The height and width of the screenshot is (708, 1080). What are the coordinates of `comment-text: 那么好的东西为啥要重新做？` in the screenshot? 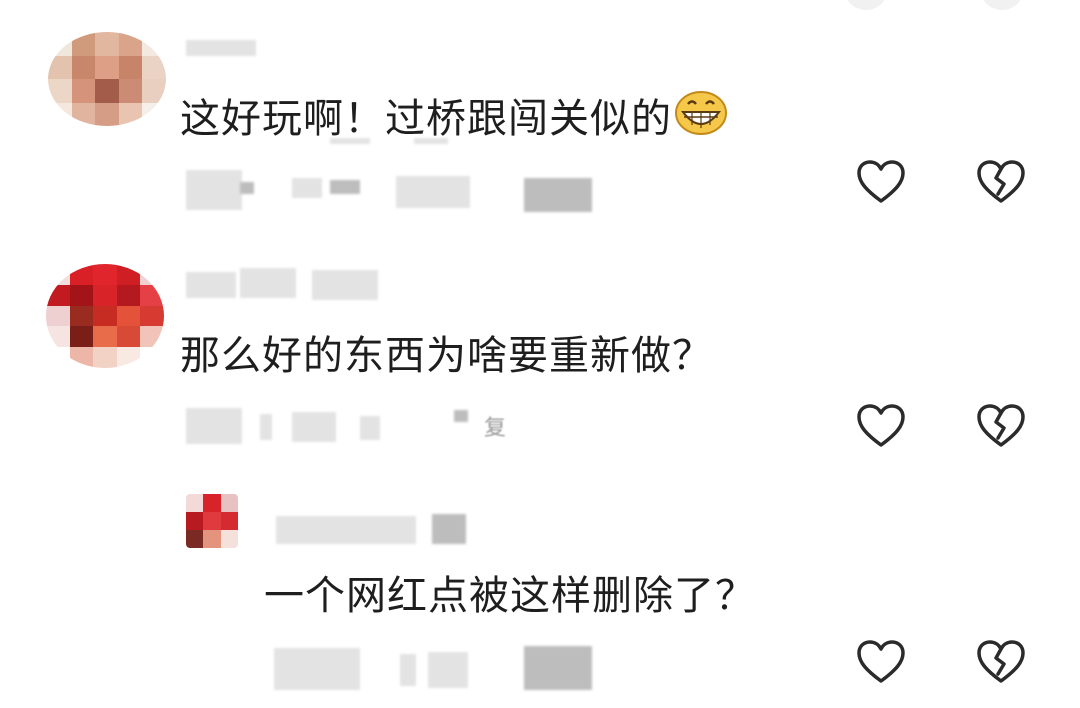 It's located at (446, 356).